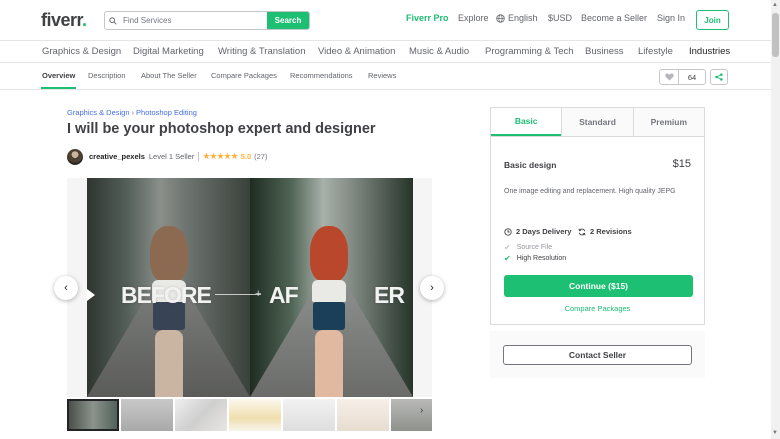 This screenshot has width=780, height=439. Describe the element at coordinates (288, 20) in the screenshot. I see `search-button: Search` at that location.